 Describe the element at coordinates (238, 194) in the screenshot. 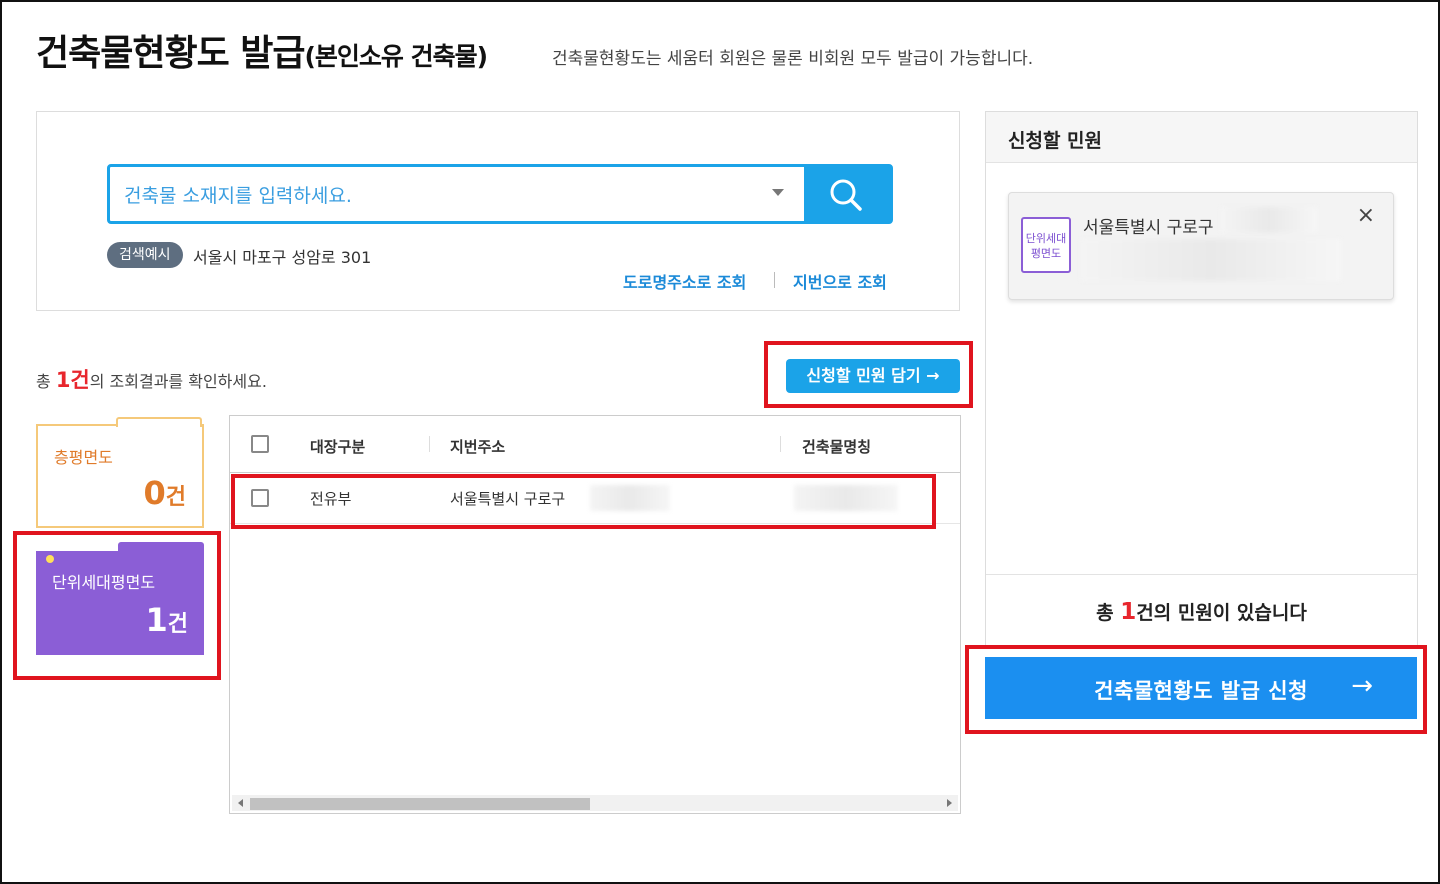

I see `address-search-input: 건축물 소재지를 입력하세요.` at that location.